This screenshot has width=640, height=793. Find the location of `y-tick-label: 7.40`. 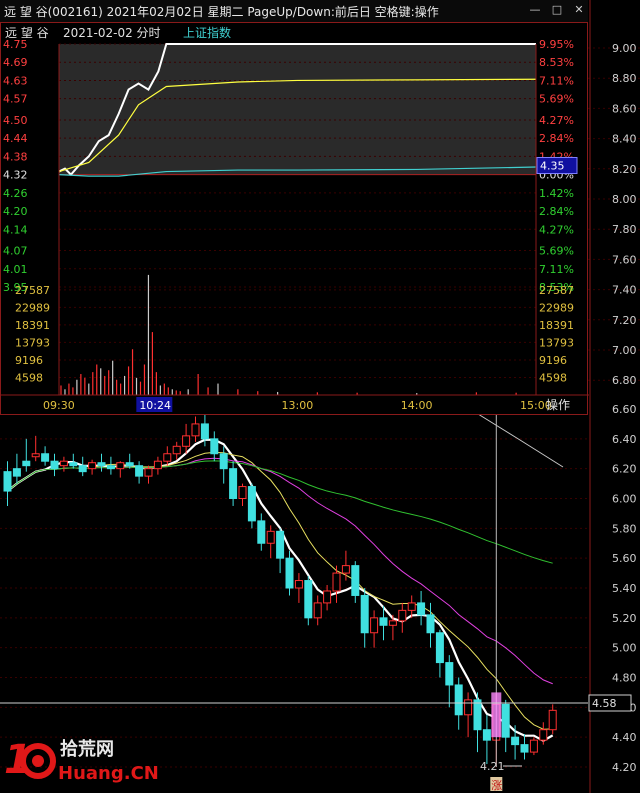

y-tick-label: 7.40 is located at coordinates (624, 290).